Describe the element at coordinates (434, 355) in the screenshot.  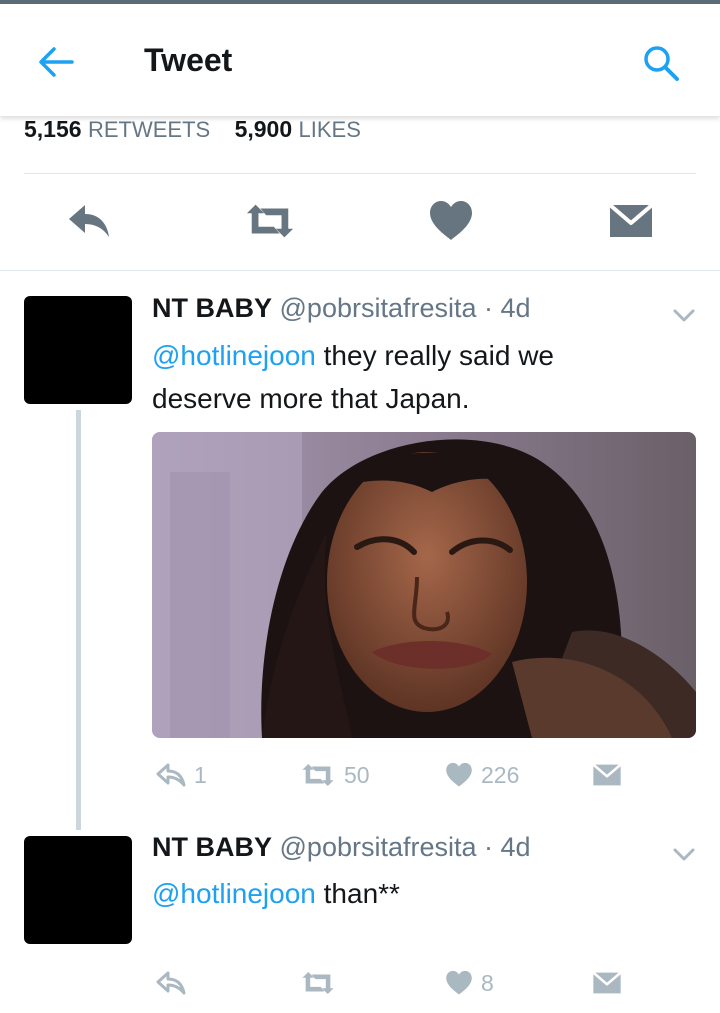
I see `tweet-text-line: they really said we` at that location.